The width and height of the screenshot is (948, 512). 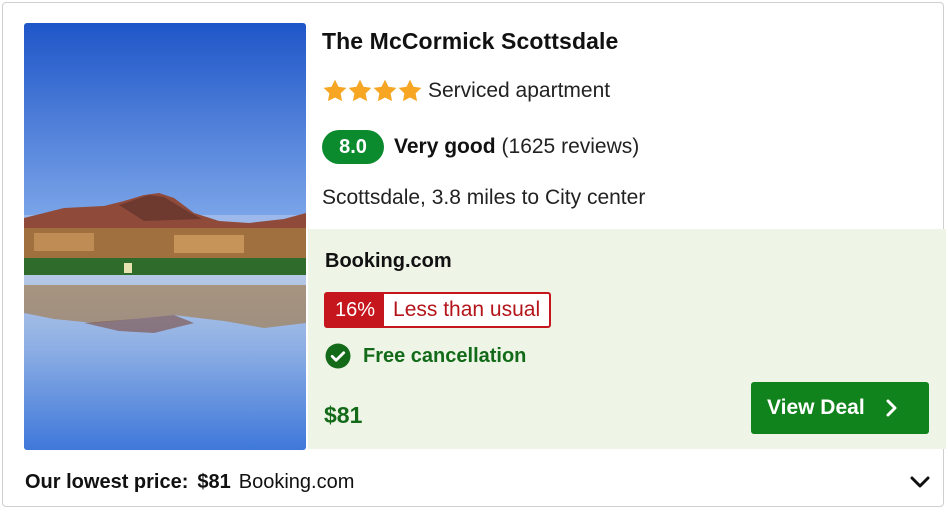 I want to click on free-cancellation-label: Free cancellation, so click(x=445, y=355).